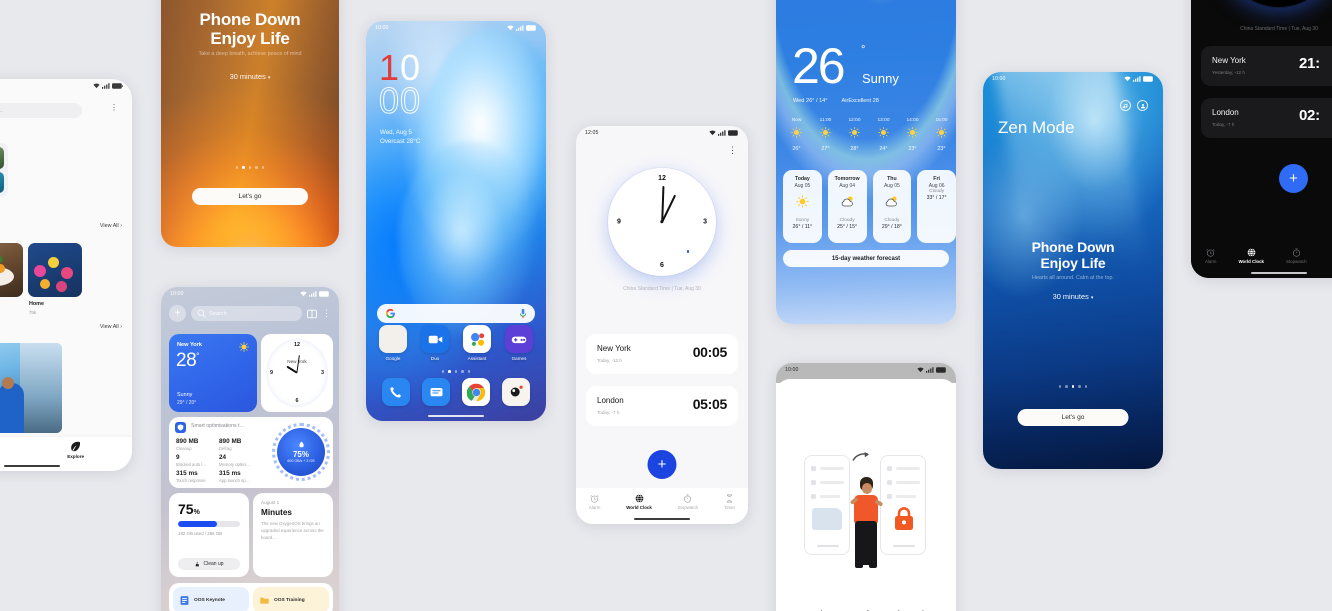  Describe the element at coordinates (243, 167) in the screenshot. I see `page-dot-active` at that location.